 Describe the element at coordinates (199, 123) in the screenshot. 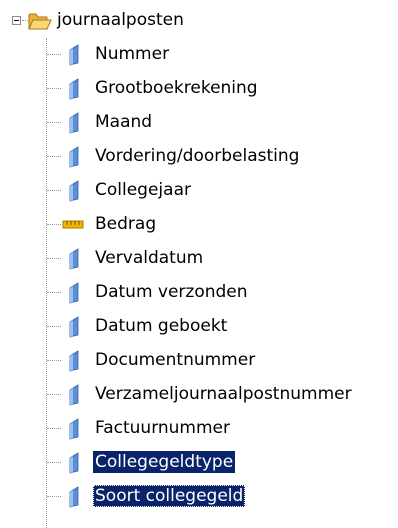

I see `tree-item: Maand` at that location.